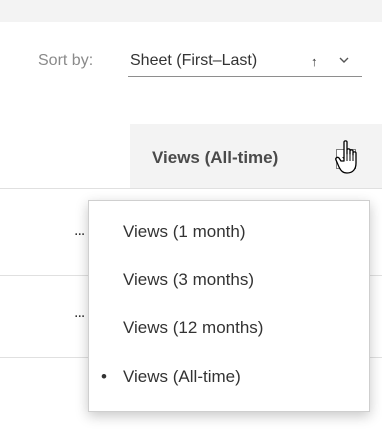 The image size is (382, 444). What do you see at coordinates (346, 157) in the screenshot?
I see `hand-pointer-icon` at bounding box center [346, 157].